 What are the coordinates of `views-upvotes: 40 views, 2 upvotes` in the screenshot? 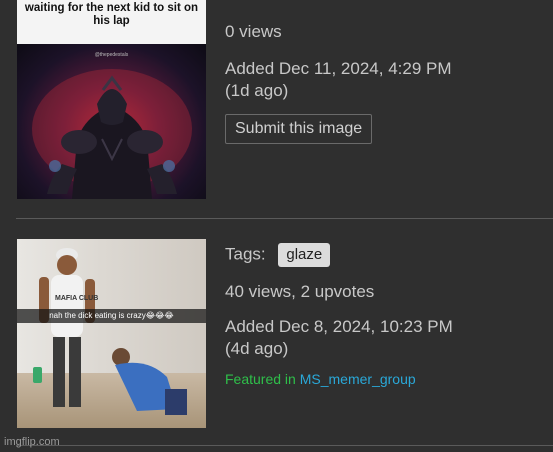 It's located at (300, 291).